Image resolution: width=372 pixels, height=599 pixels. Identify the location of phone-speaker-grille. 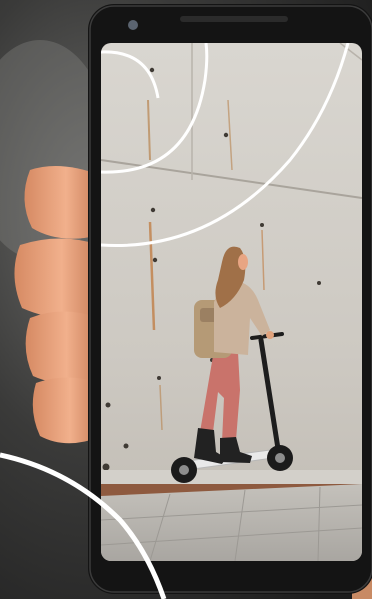
(234, 19).